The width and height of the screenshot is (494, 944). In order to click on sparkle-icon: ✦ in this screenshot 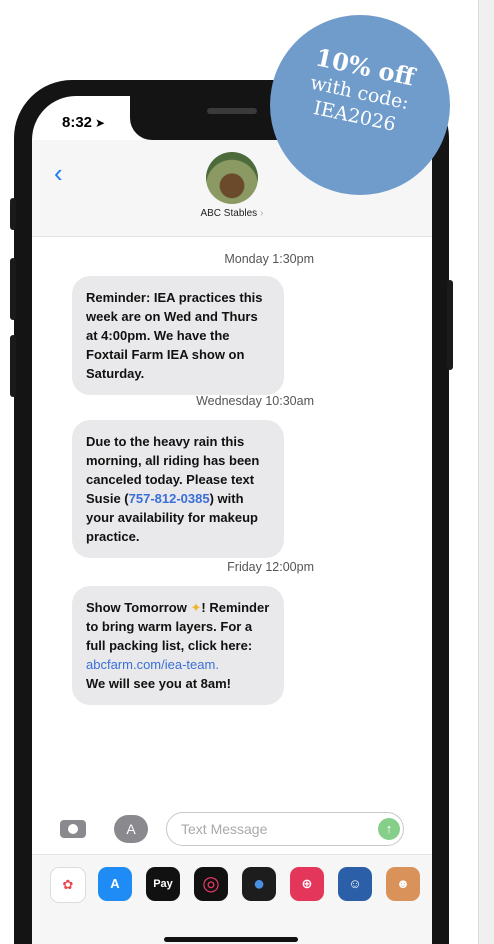, I will do `click(196, 607)`.